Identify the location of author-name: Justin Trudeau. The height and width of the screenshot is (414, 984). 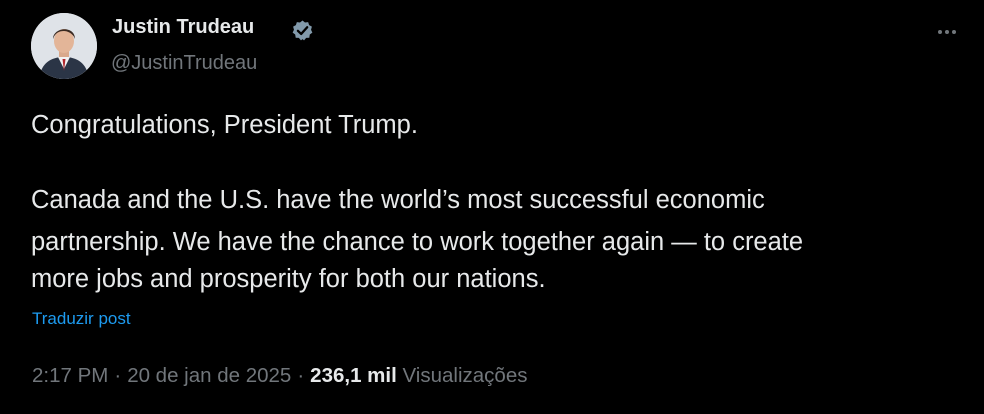
(183, 27).